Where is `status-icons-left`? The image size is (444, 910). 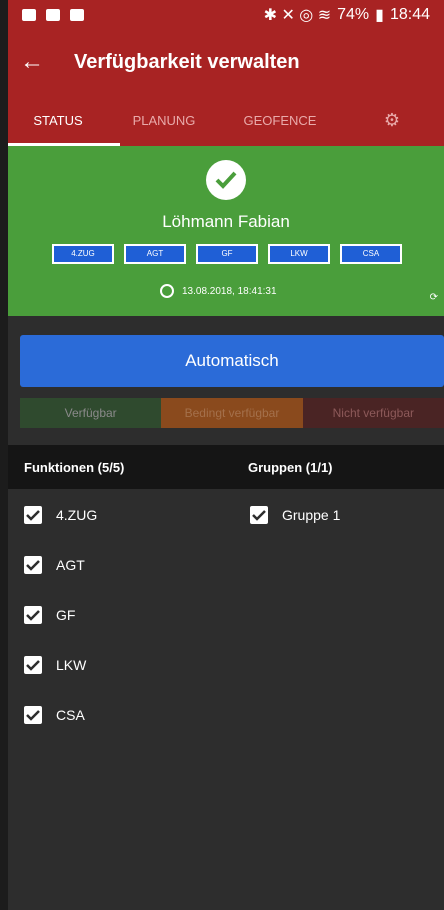 status-icons-left is located at coordinates (53, 15).